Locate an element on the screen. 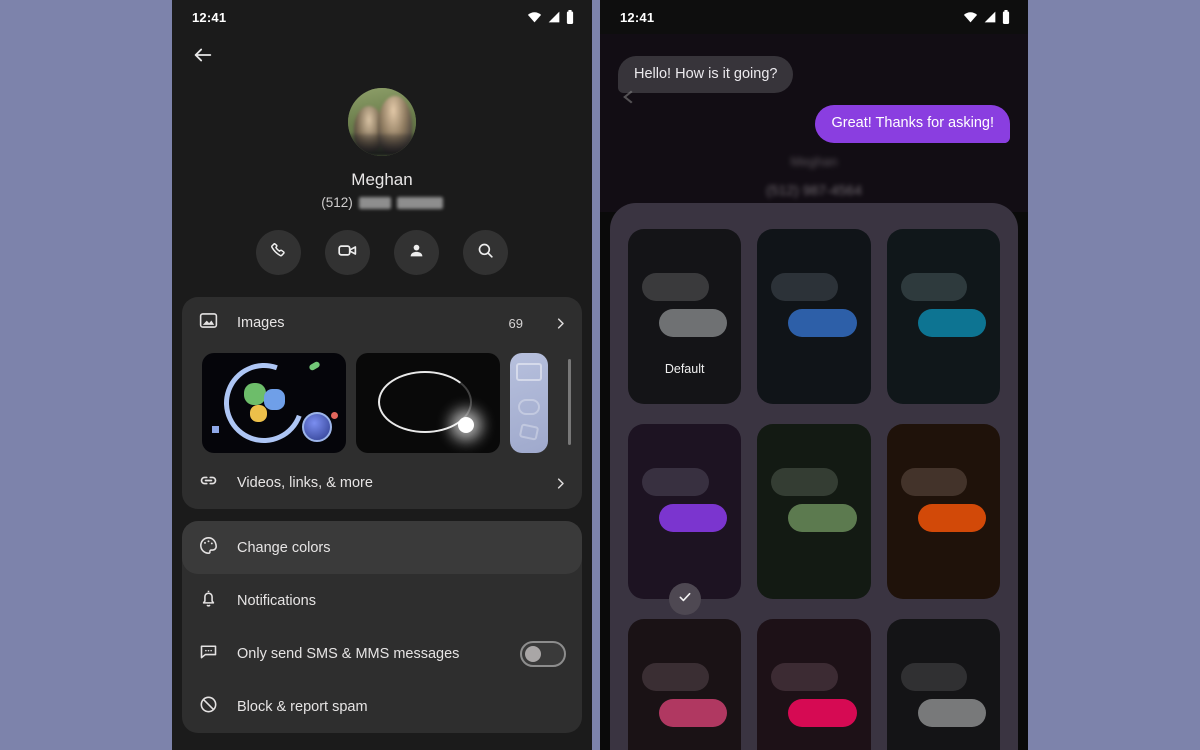 This screenshot has height=750, width=1200. back-arrow-icon is located at coordinates (203, 57).